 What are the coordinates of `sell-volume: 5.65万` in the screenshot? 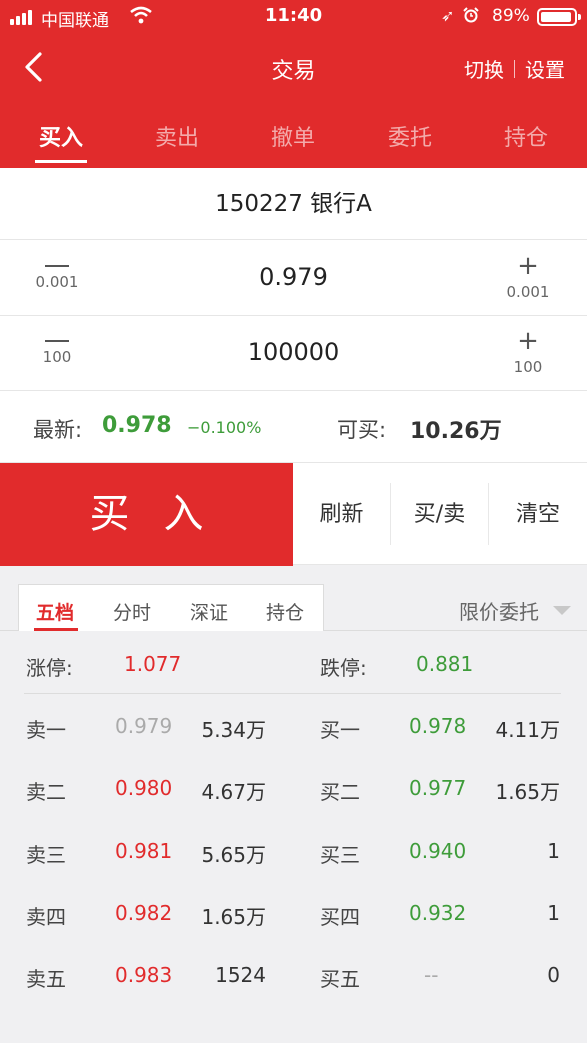 It's located at (233, 855).